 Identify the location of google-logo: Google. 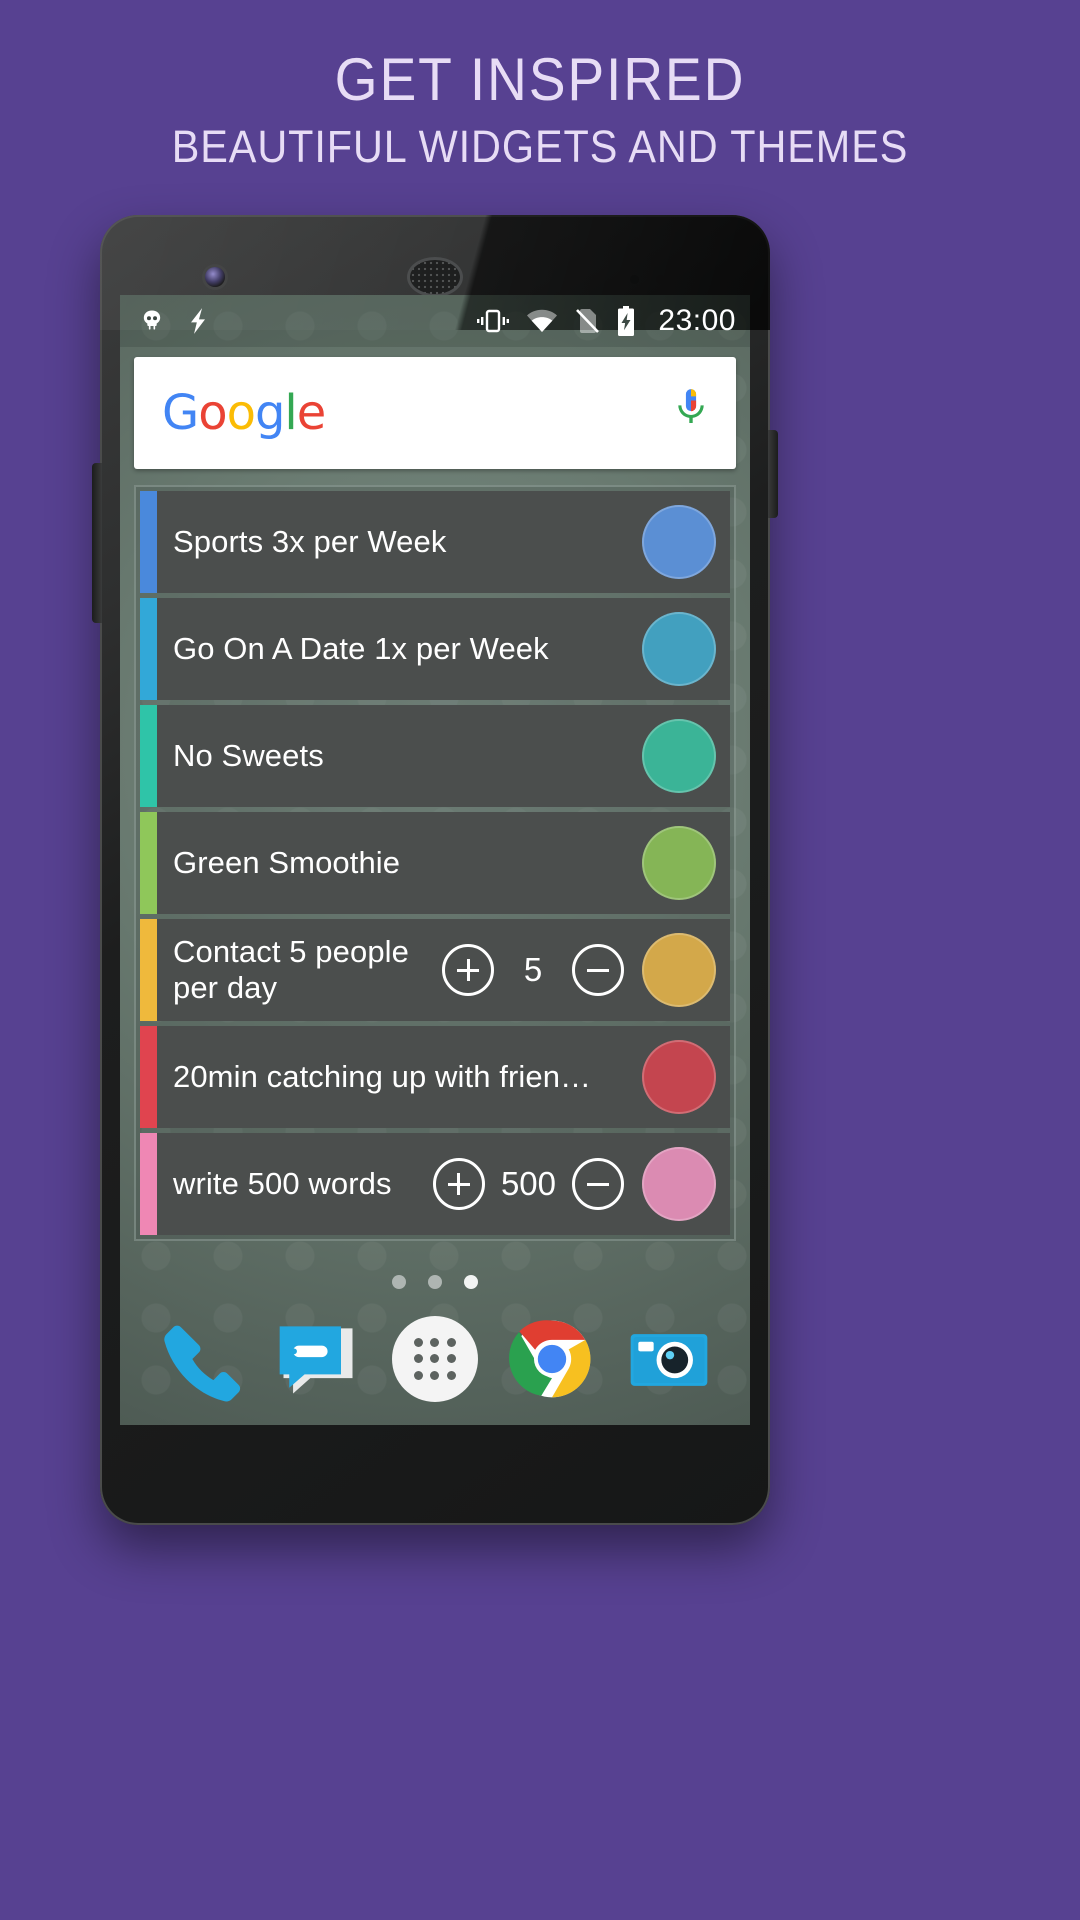
(244, 413).